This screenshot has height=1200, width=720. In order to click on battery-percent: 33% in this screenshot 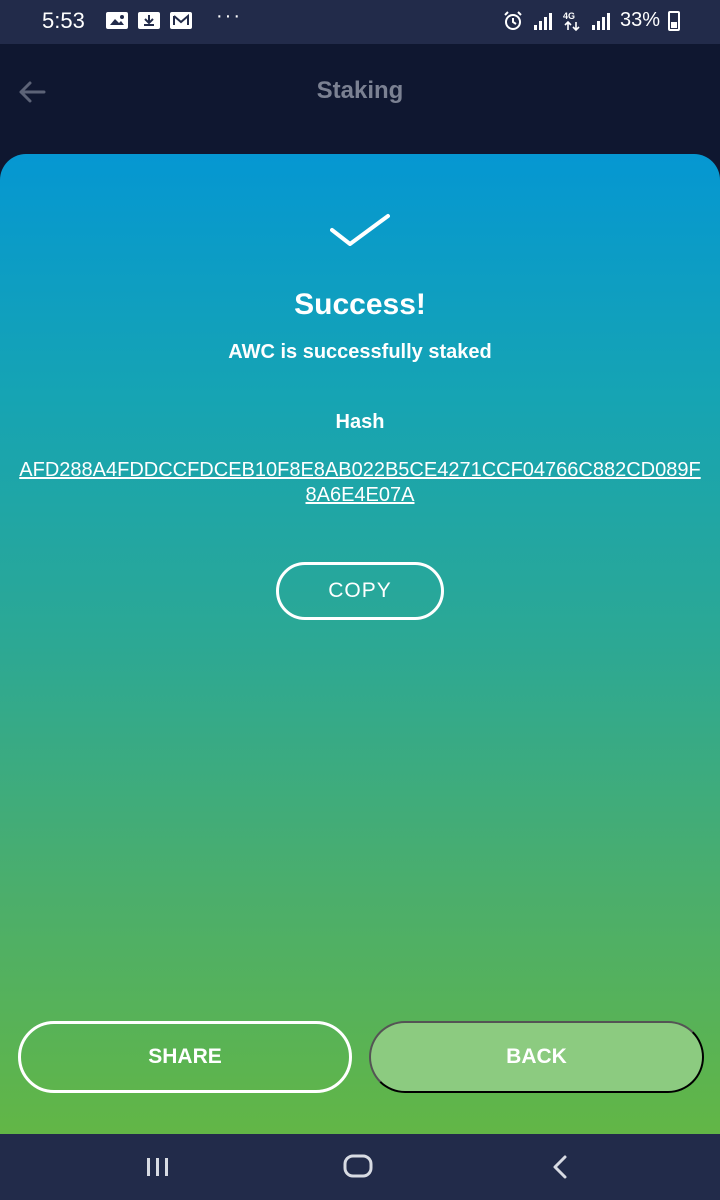, I will do `click(639, 20)`.